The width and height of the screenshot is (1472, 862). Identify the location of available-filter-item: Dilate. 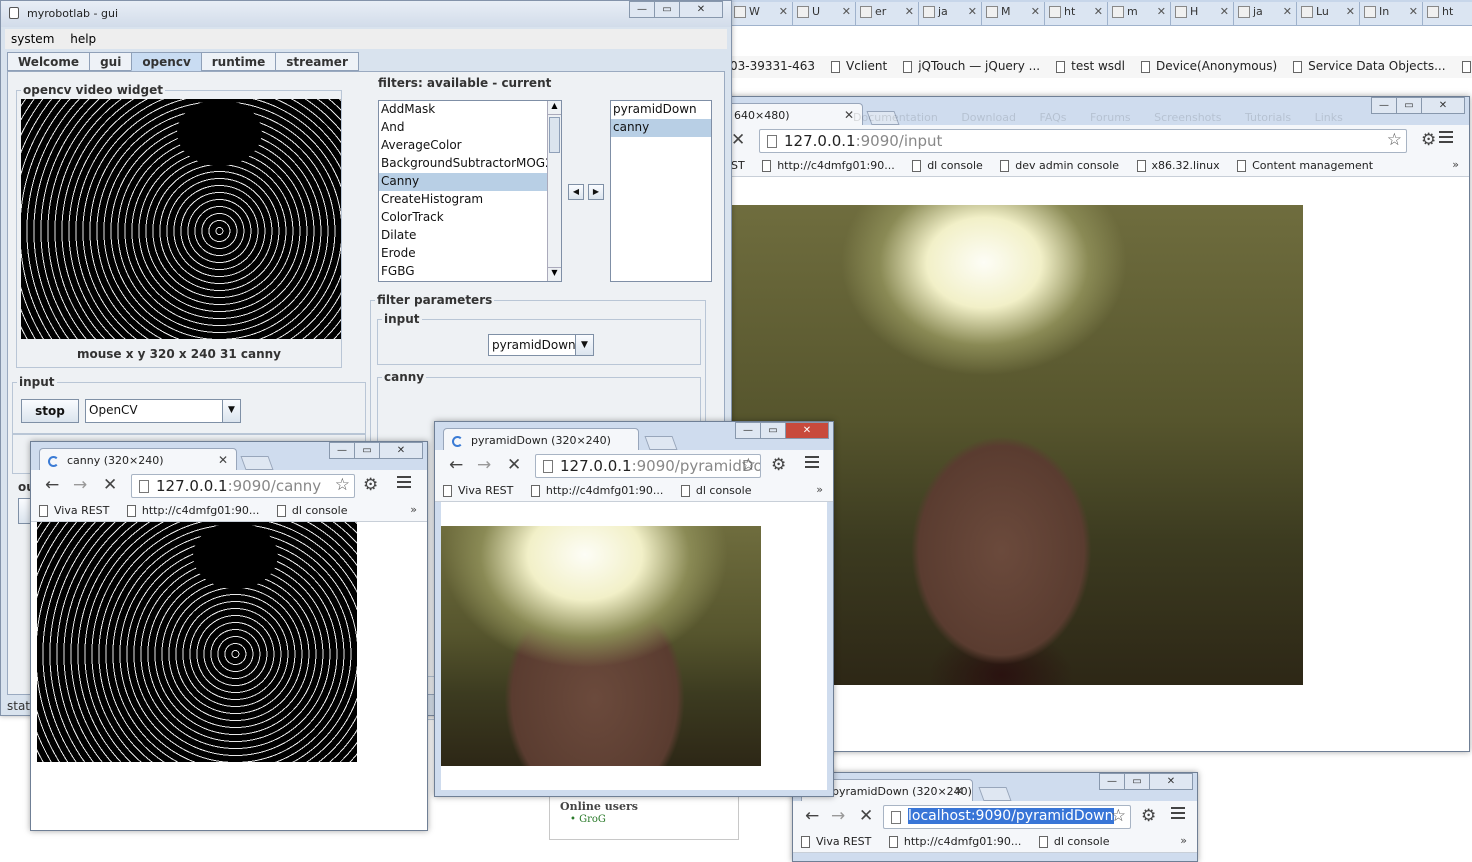
(470, 236).